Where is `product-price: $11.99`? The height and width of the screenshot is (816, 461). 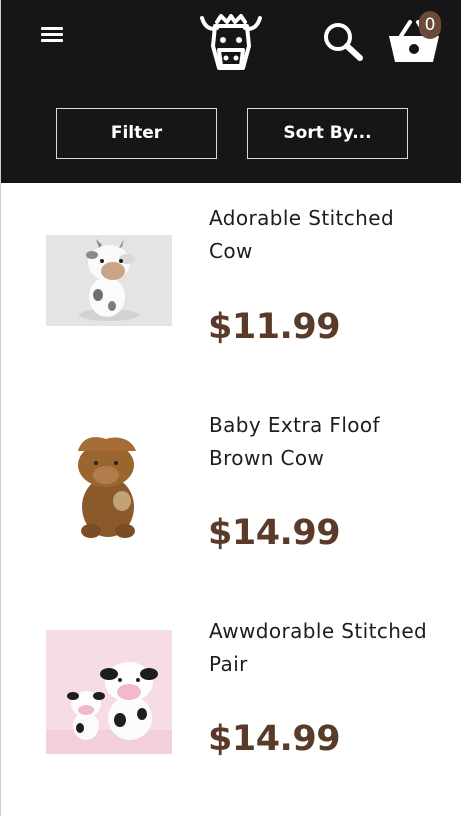 product-price: $11.99 is located at coordinates (274, 327).